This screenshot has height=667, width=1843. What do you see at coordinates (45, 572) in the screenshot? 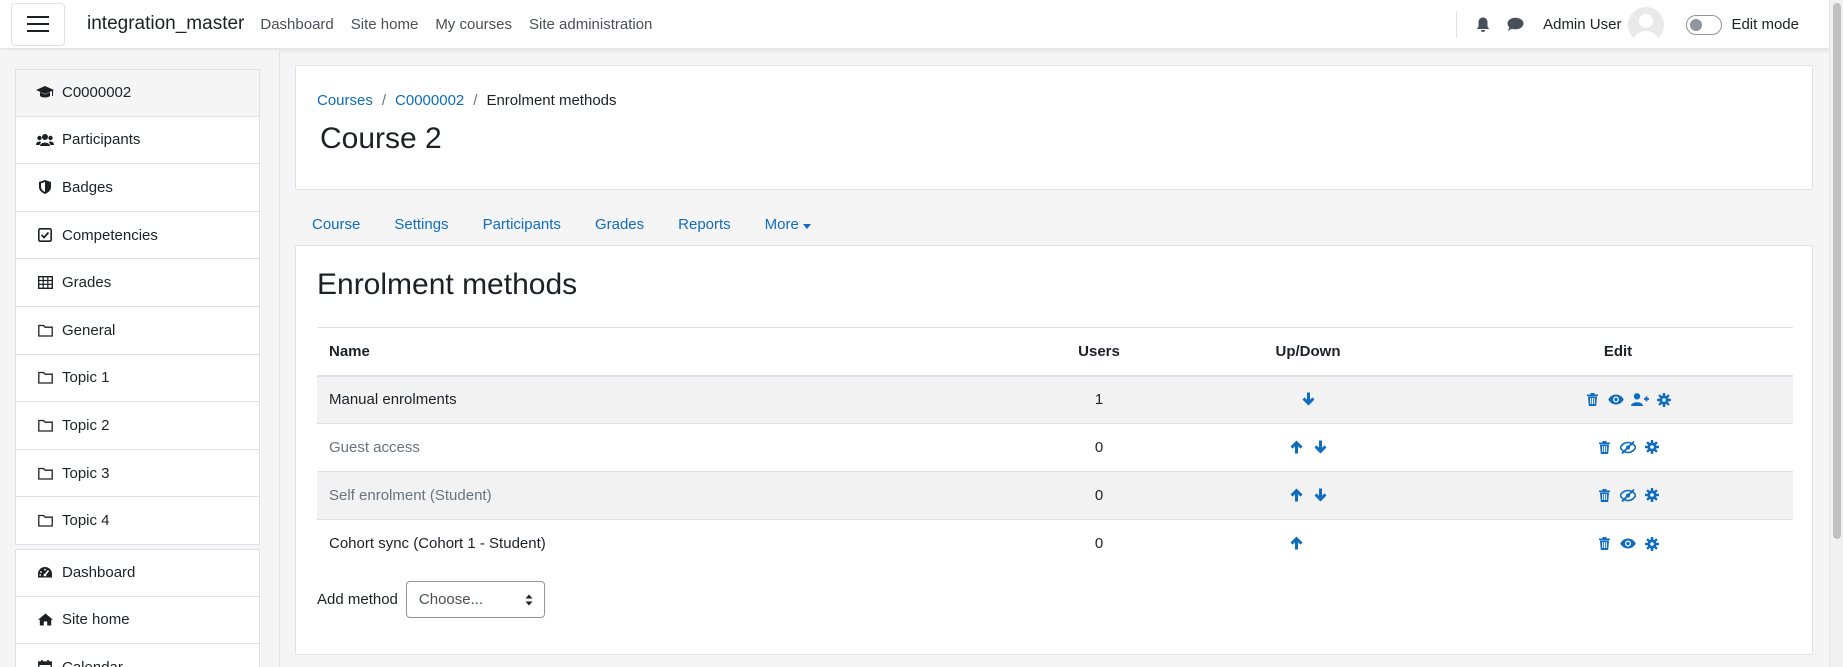
I see `tachometer-icon` at bounding box center [45, 572].